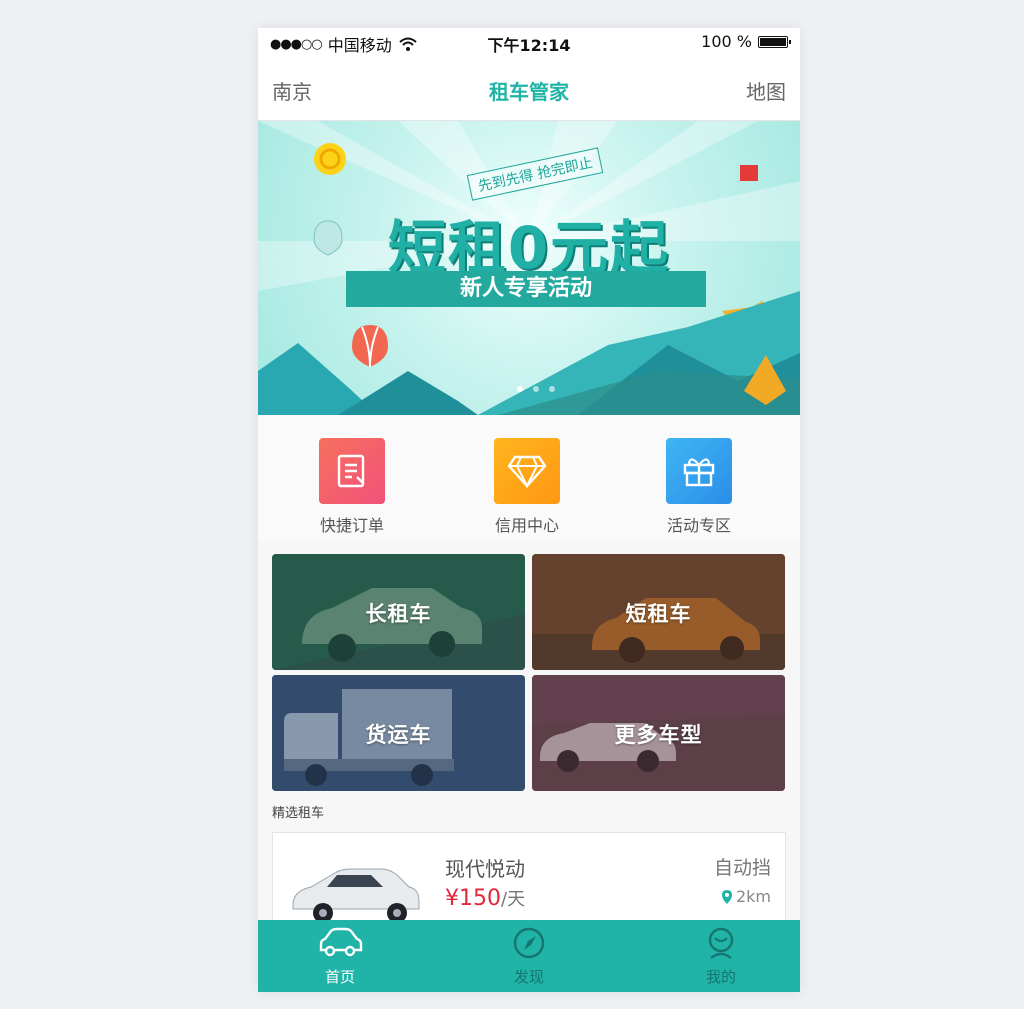  What do you see at coordinates (513, 899) in the screenshot?
I see `price-unit: /天` at bounding box center [513, 899].